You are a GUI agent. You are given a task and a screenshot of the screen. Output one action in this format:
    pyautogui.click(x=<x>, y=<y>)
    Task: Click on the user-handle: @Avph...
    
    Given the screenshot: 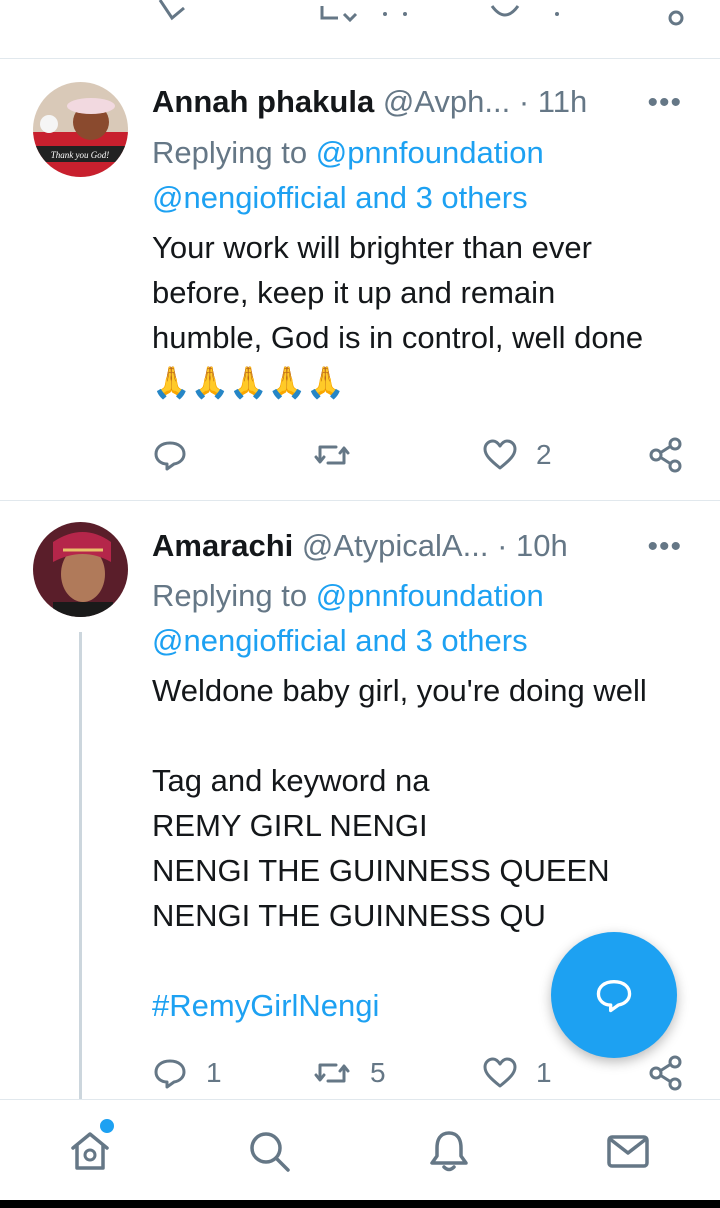 What is the action you would take?
    pyautogui.click(x=446, y=101)
    